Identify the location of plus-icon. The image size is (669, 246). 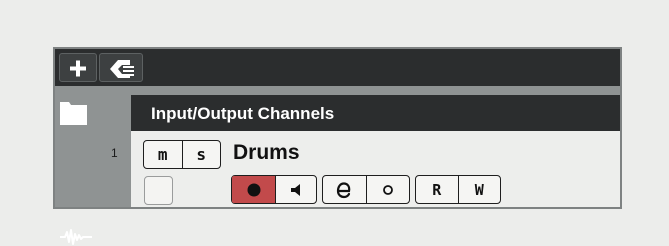
(78, 68).